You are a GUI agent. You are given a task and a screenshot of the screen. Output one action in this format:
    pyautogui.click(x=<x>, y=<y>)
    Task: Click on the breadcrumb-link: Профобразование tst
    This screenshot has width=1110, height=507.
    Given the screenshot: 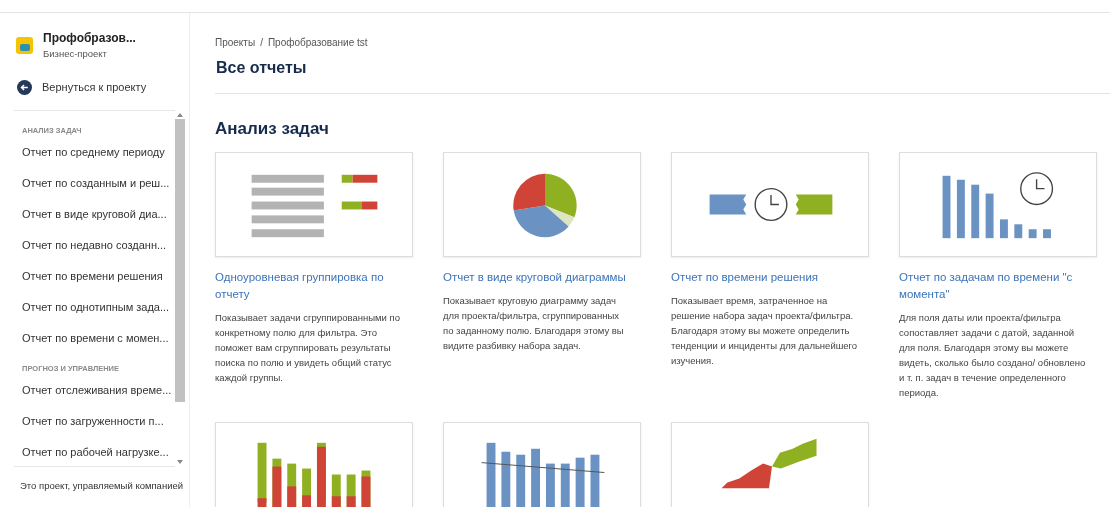 What is the action you would take?
    pyautogui.click(x=317, y=42)
    